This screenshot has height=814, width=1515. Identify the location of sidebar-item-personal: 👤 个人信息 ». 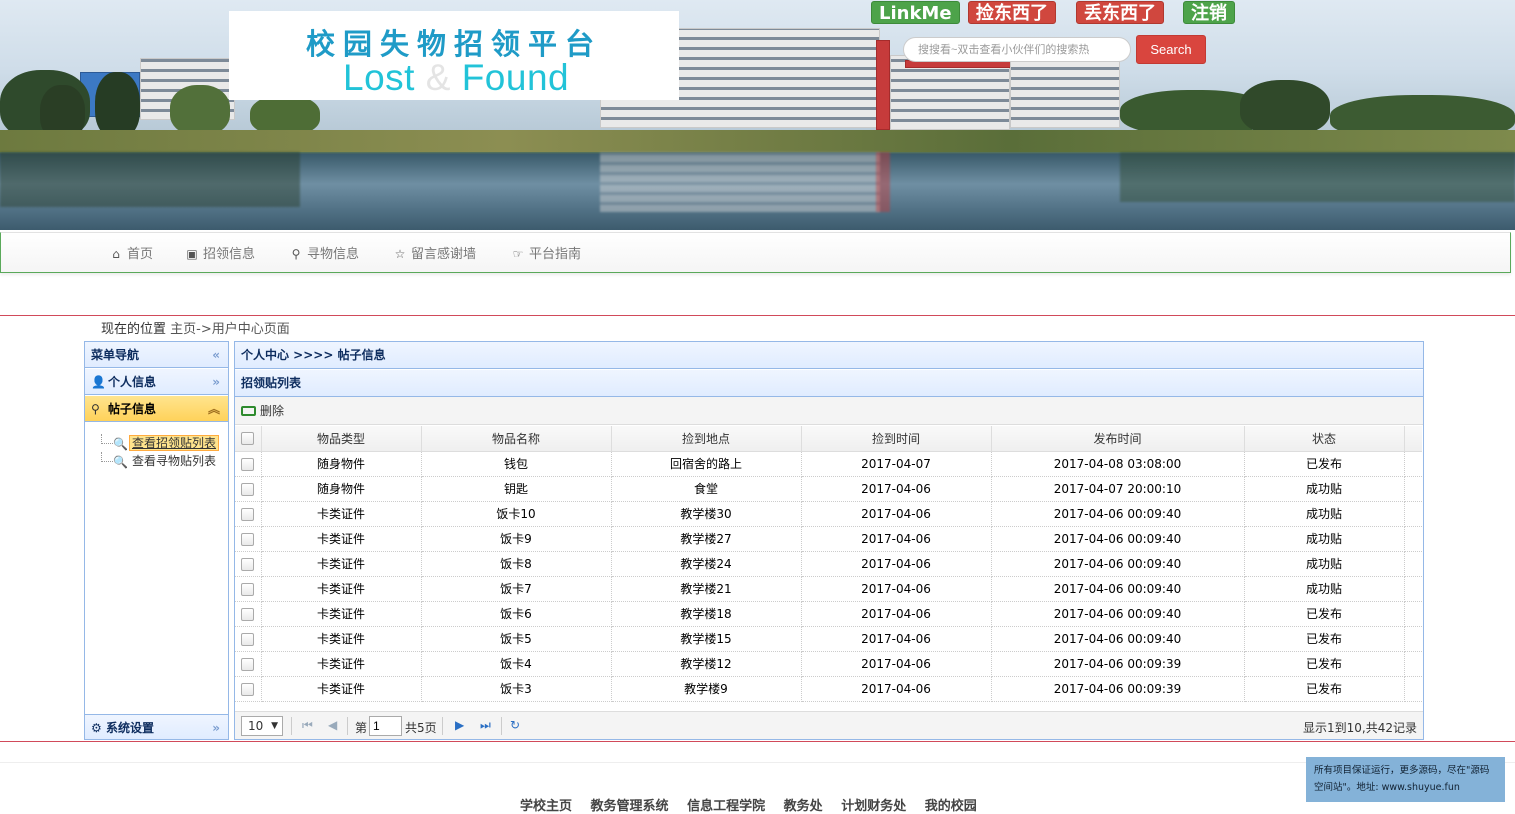
(156, 382).